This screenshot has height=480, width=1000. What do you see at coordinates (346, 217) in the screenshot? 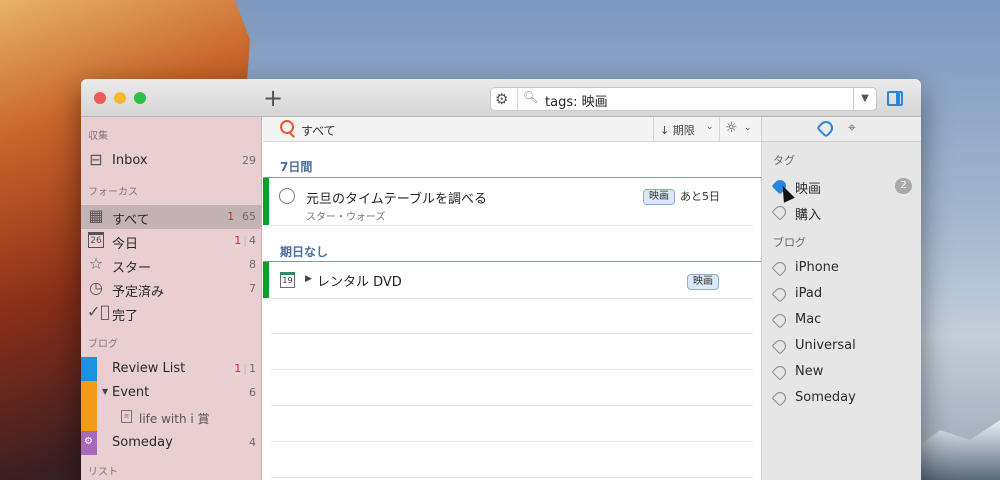
I see `task-subtitle: スター・ウォーズ` at bounding box center [346, 217].